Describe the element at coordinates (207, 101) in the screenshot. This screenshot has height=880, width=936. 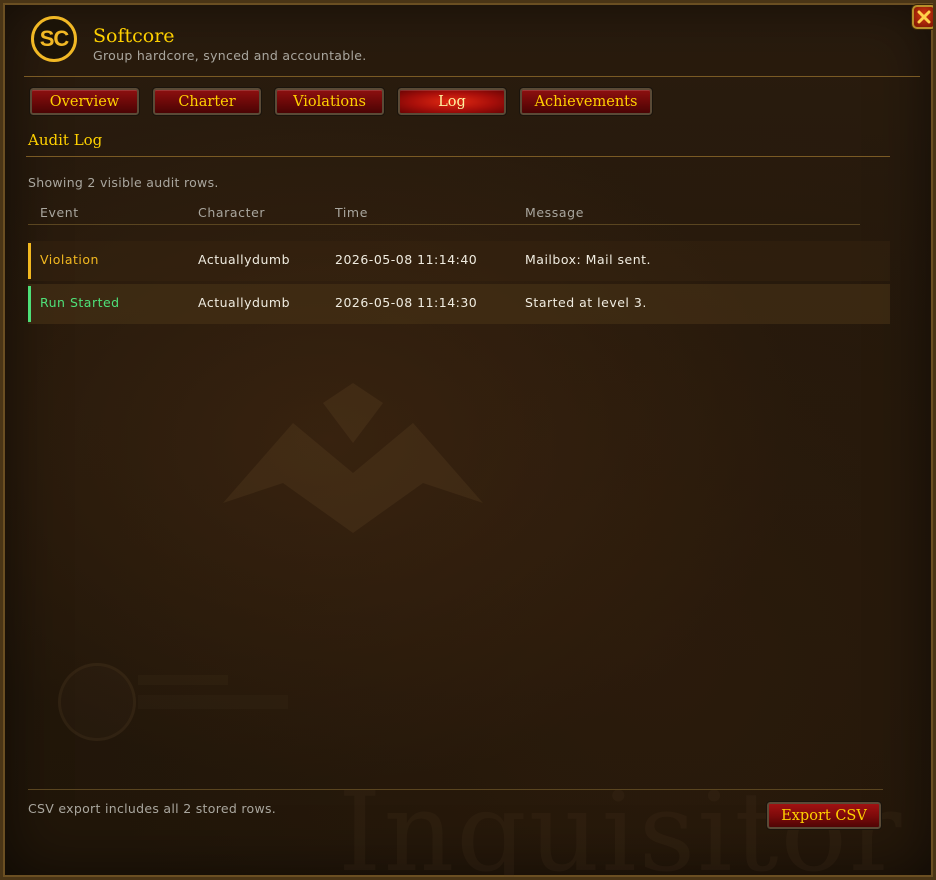
I see `tab-charter: Charter` at that location.